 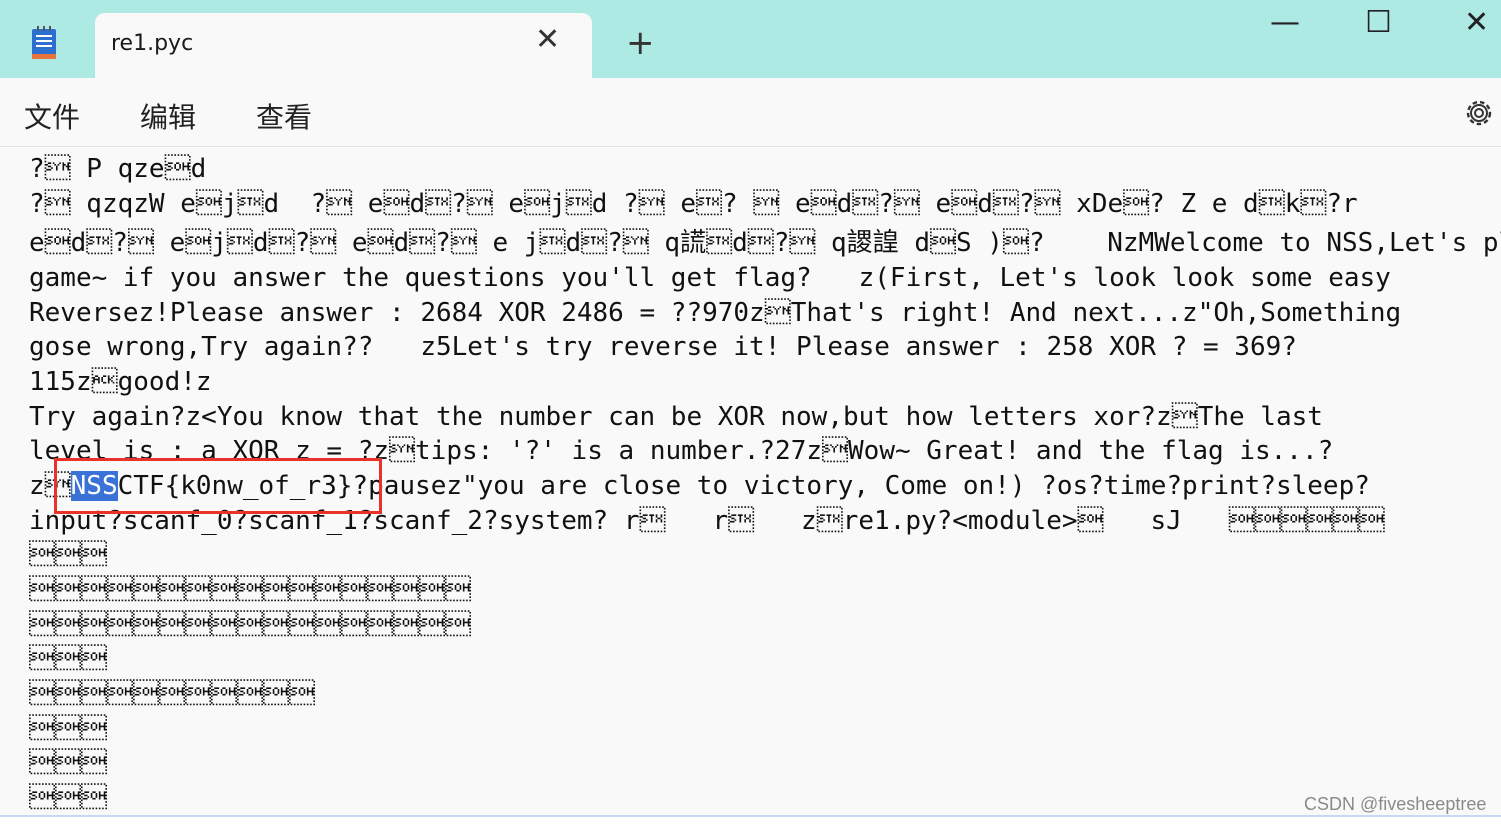 What do you see at coordinates (284, 116) in the screenshot?
I see `menu-view: 查看` at bounding box center [284, 116].